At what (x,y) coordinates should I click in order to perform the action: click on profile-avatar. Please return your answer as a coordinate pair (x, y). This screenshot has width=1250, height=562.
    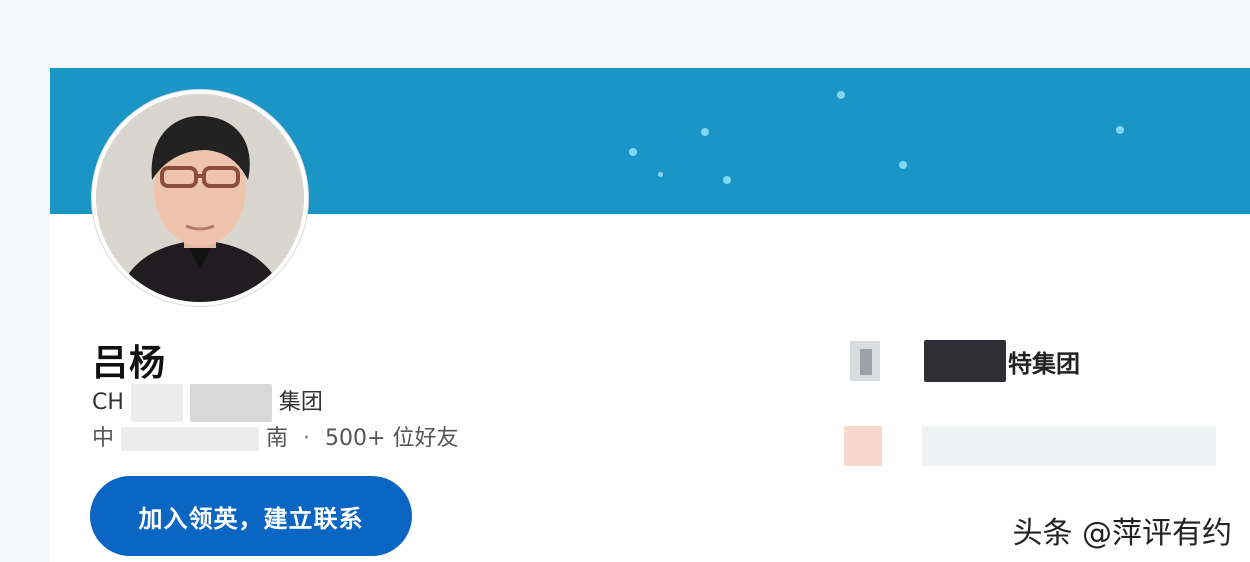
    Looking at the image, I should click on (200, 198).